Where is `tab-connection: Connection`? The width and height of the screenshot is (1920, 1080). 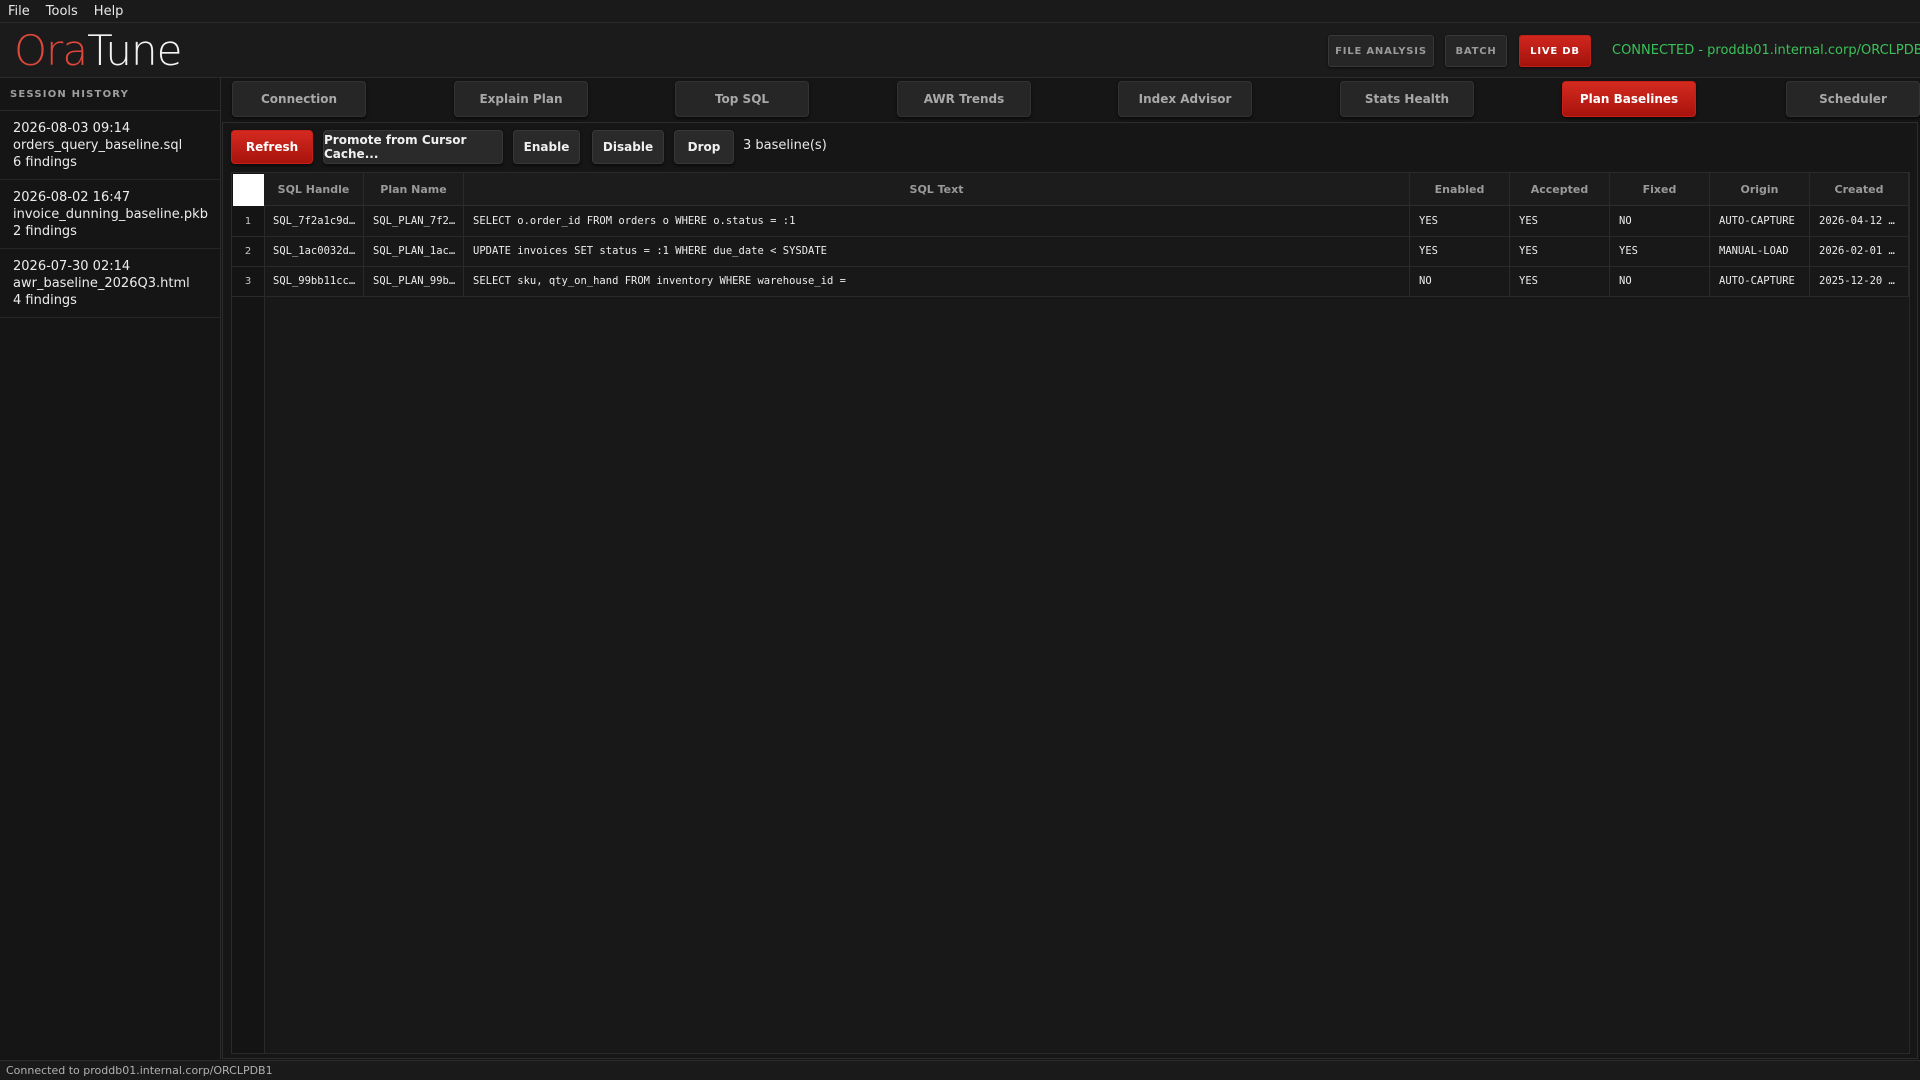 tab-connection: Connection is located at coordinates (299, 99).